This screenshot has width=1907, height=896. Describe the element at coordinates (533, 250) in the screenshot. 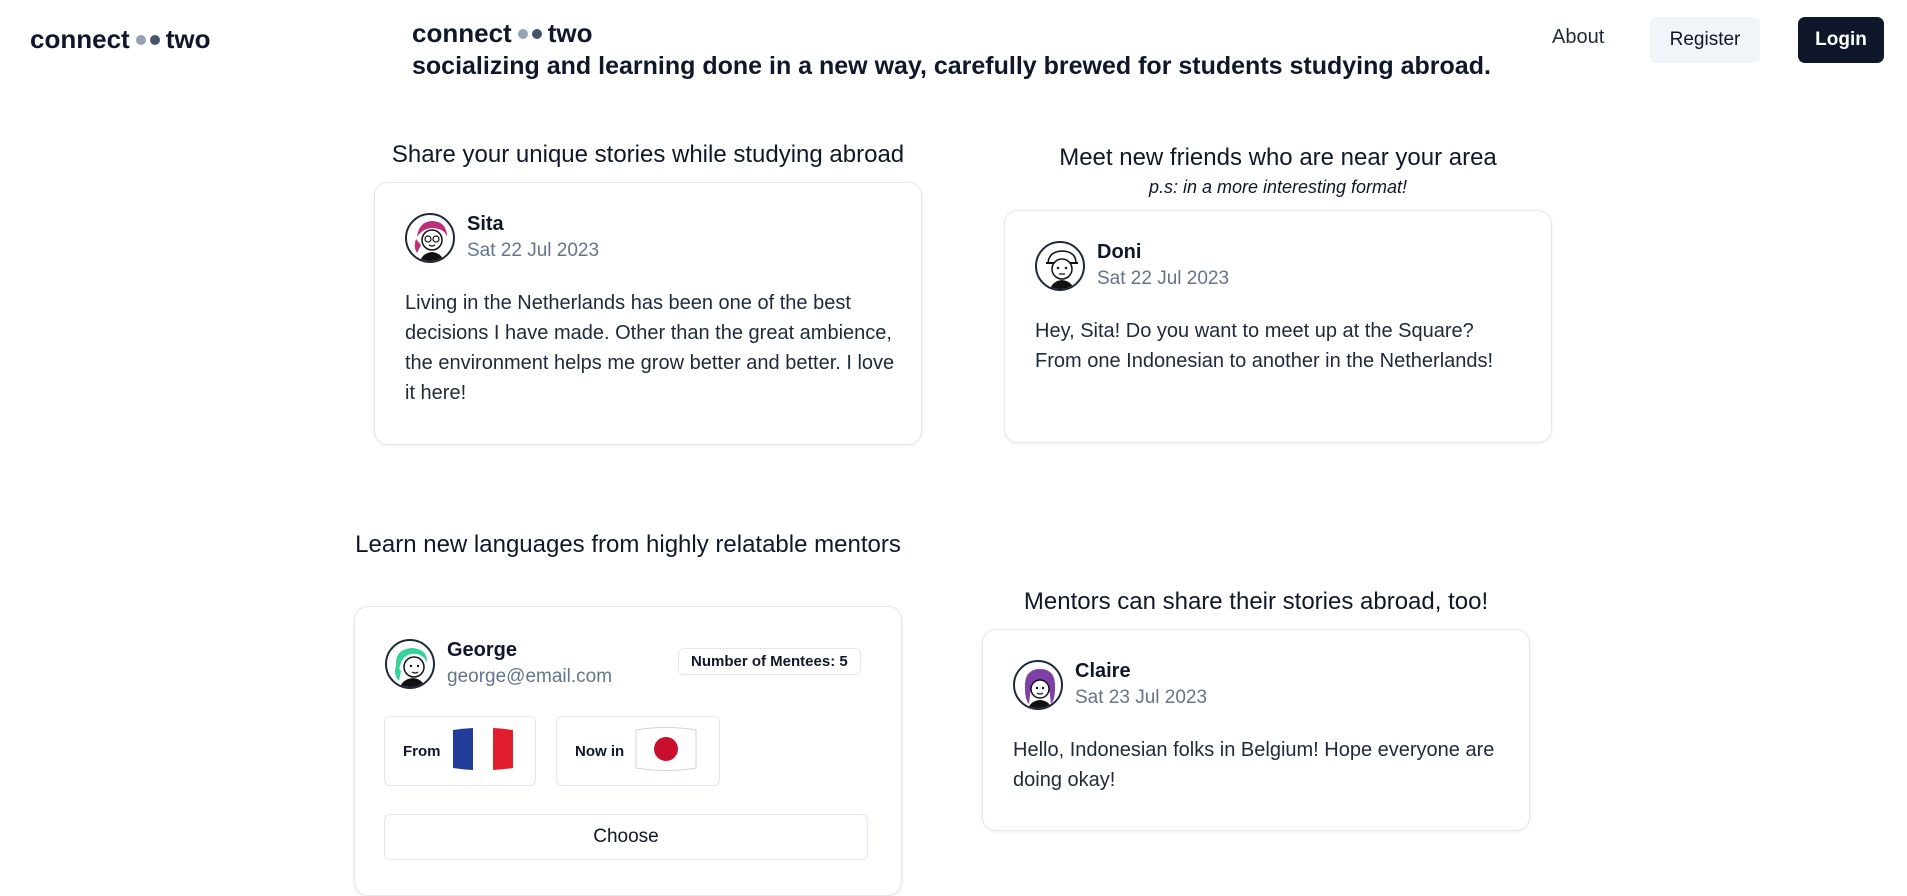

I see `story-date: Sat 22 Jul 2023` at that location.